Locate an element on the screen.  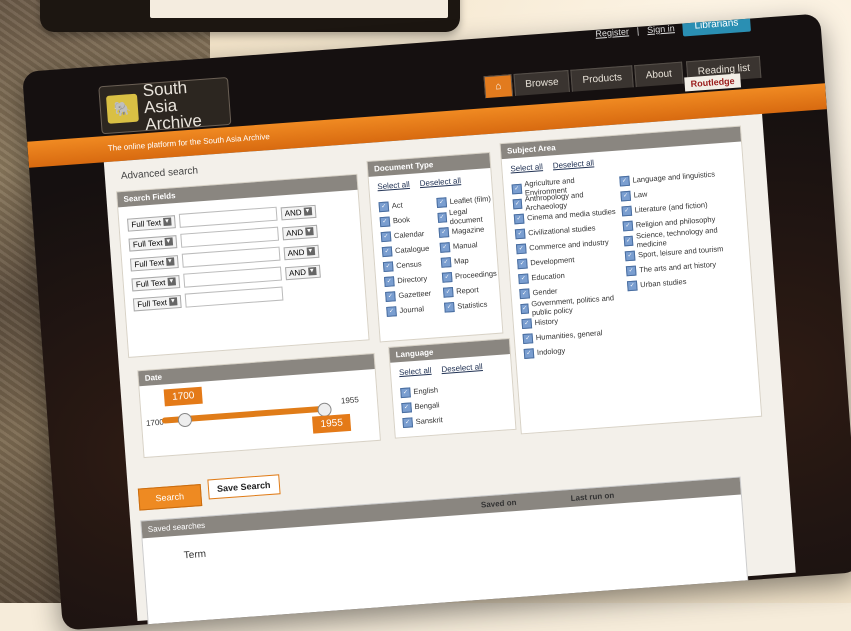
routledge-logo: Routledge is located at coordinates (713, 82).